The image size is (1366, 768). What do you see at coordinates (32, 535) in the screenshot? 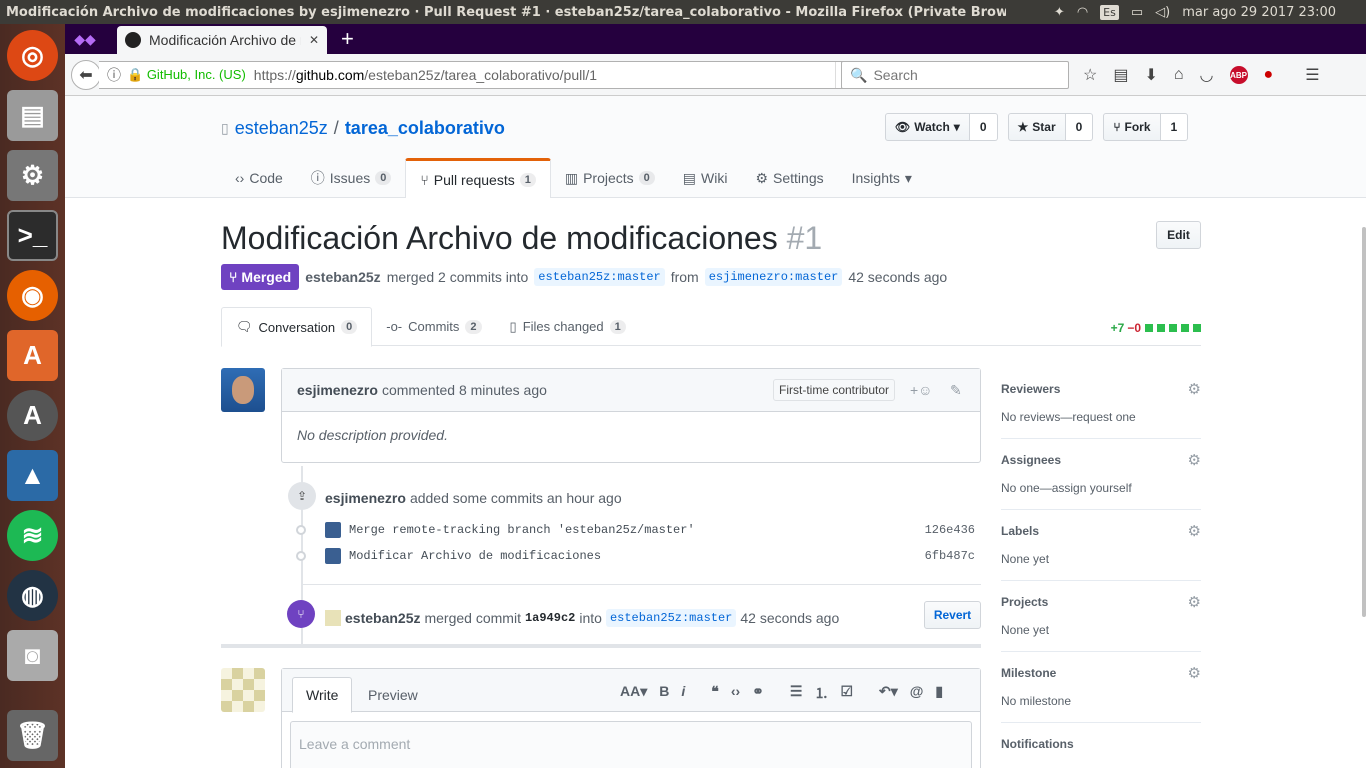
I see `spotify-icon: ≋` at bounding box center [32, 535].